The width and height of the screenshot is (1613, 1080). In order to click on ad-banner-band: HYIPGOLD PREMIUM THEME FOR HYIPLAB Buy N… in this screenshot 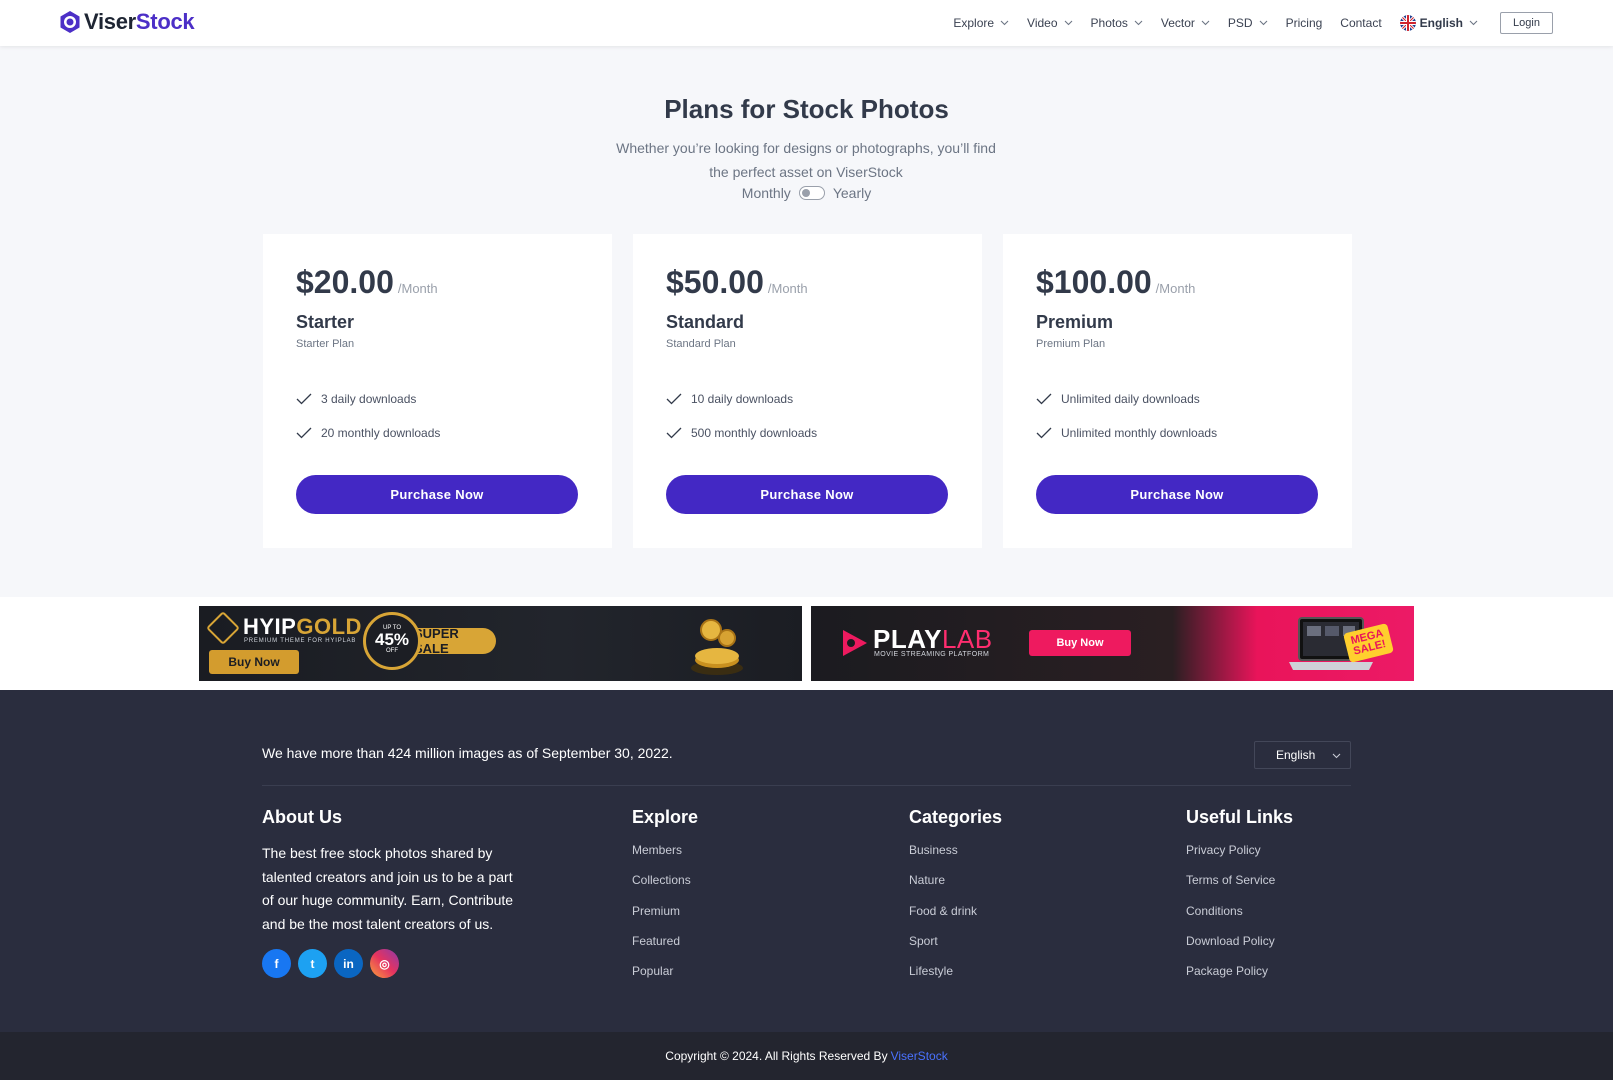, I will do `click(806, 643)`.